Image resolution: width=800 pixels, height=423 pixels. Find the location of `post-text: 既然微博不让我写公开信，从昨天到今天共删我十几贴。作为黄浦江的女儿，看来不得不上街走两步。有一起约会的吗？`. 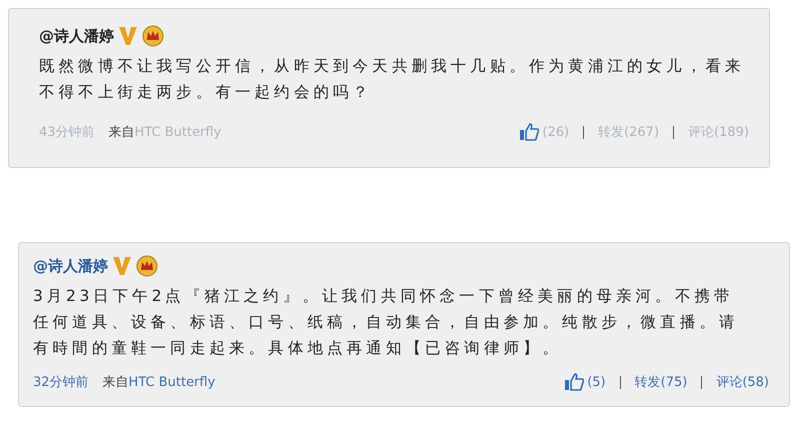

post-text: 既然微博不让我写公开信，从昨天到今天共删我十几贴。作为黄浦江的女儿，看来不得不上街走两步。有一起约会的吗？ is located at coordinates (392, 79).